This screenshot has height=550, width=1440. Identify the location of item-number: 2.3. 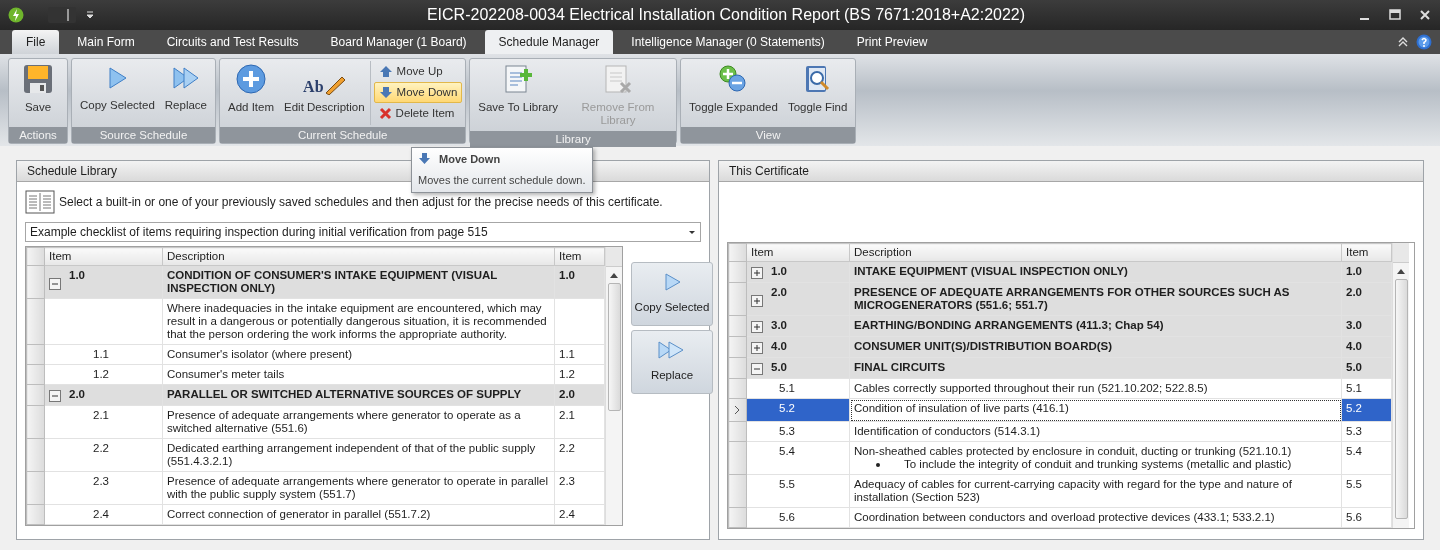
(101, 481).